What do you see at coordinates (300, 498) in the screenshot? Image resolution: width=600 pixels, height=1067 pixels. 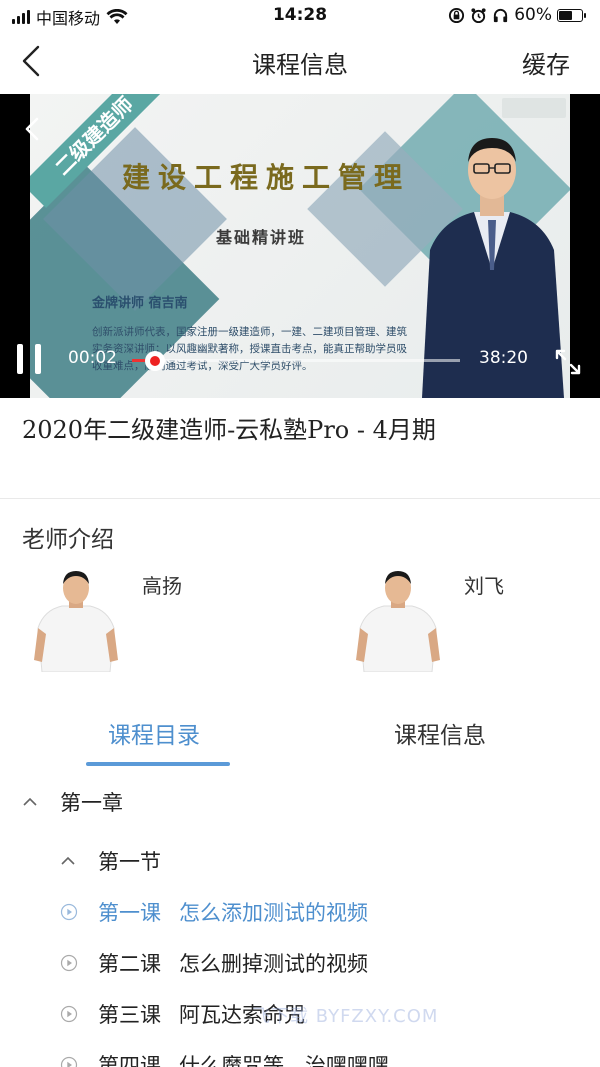 I see `divider` at bounding box center [300, 498].